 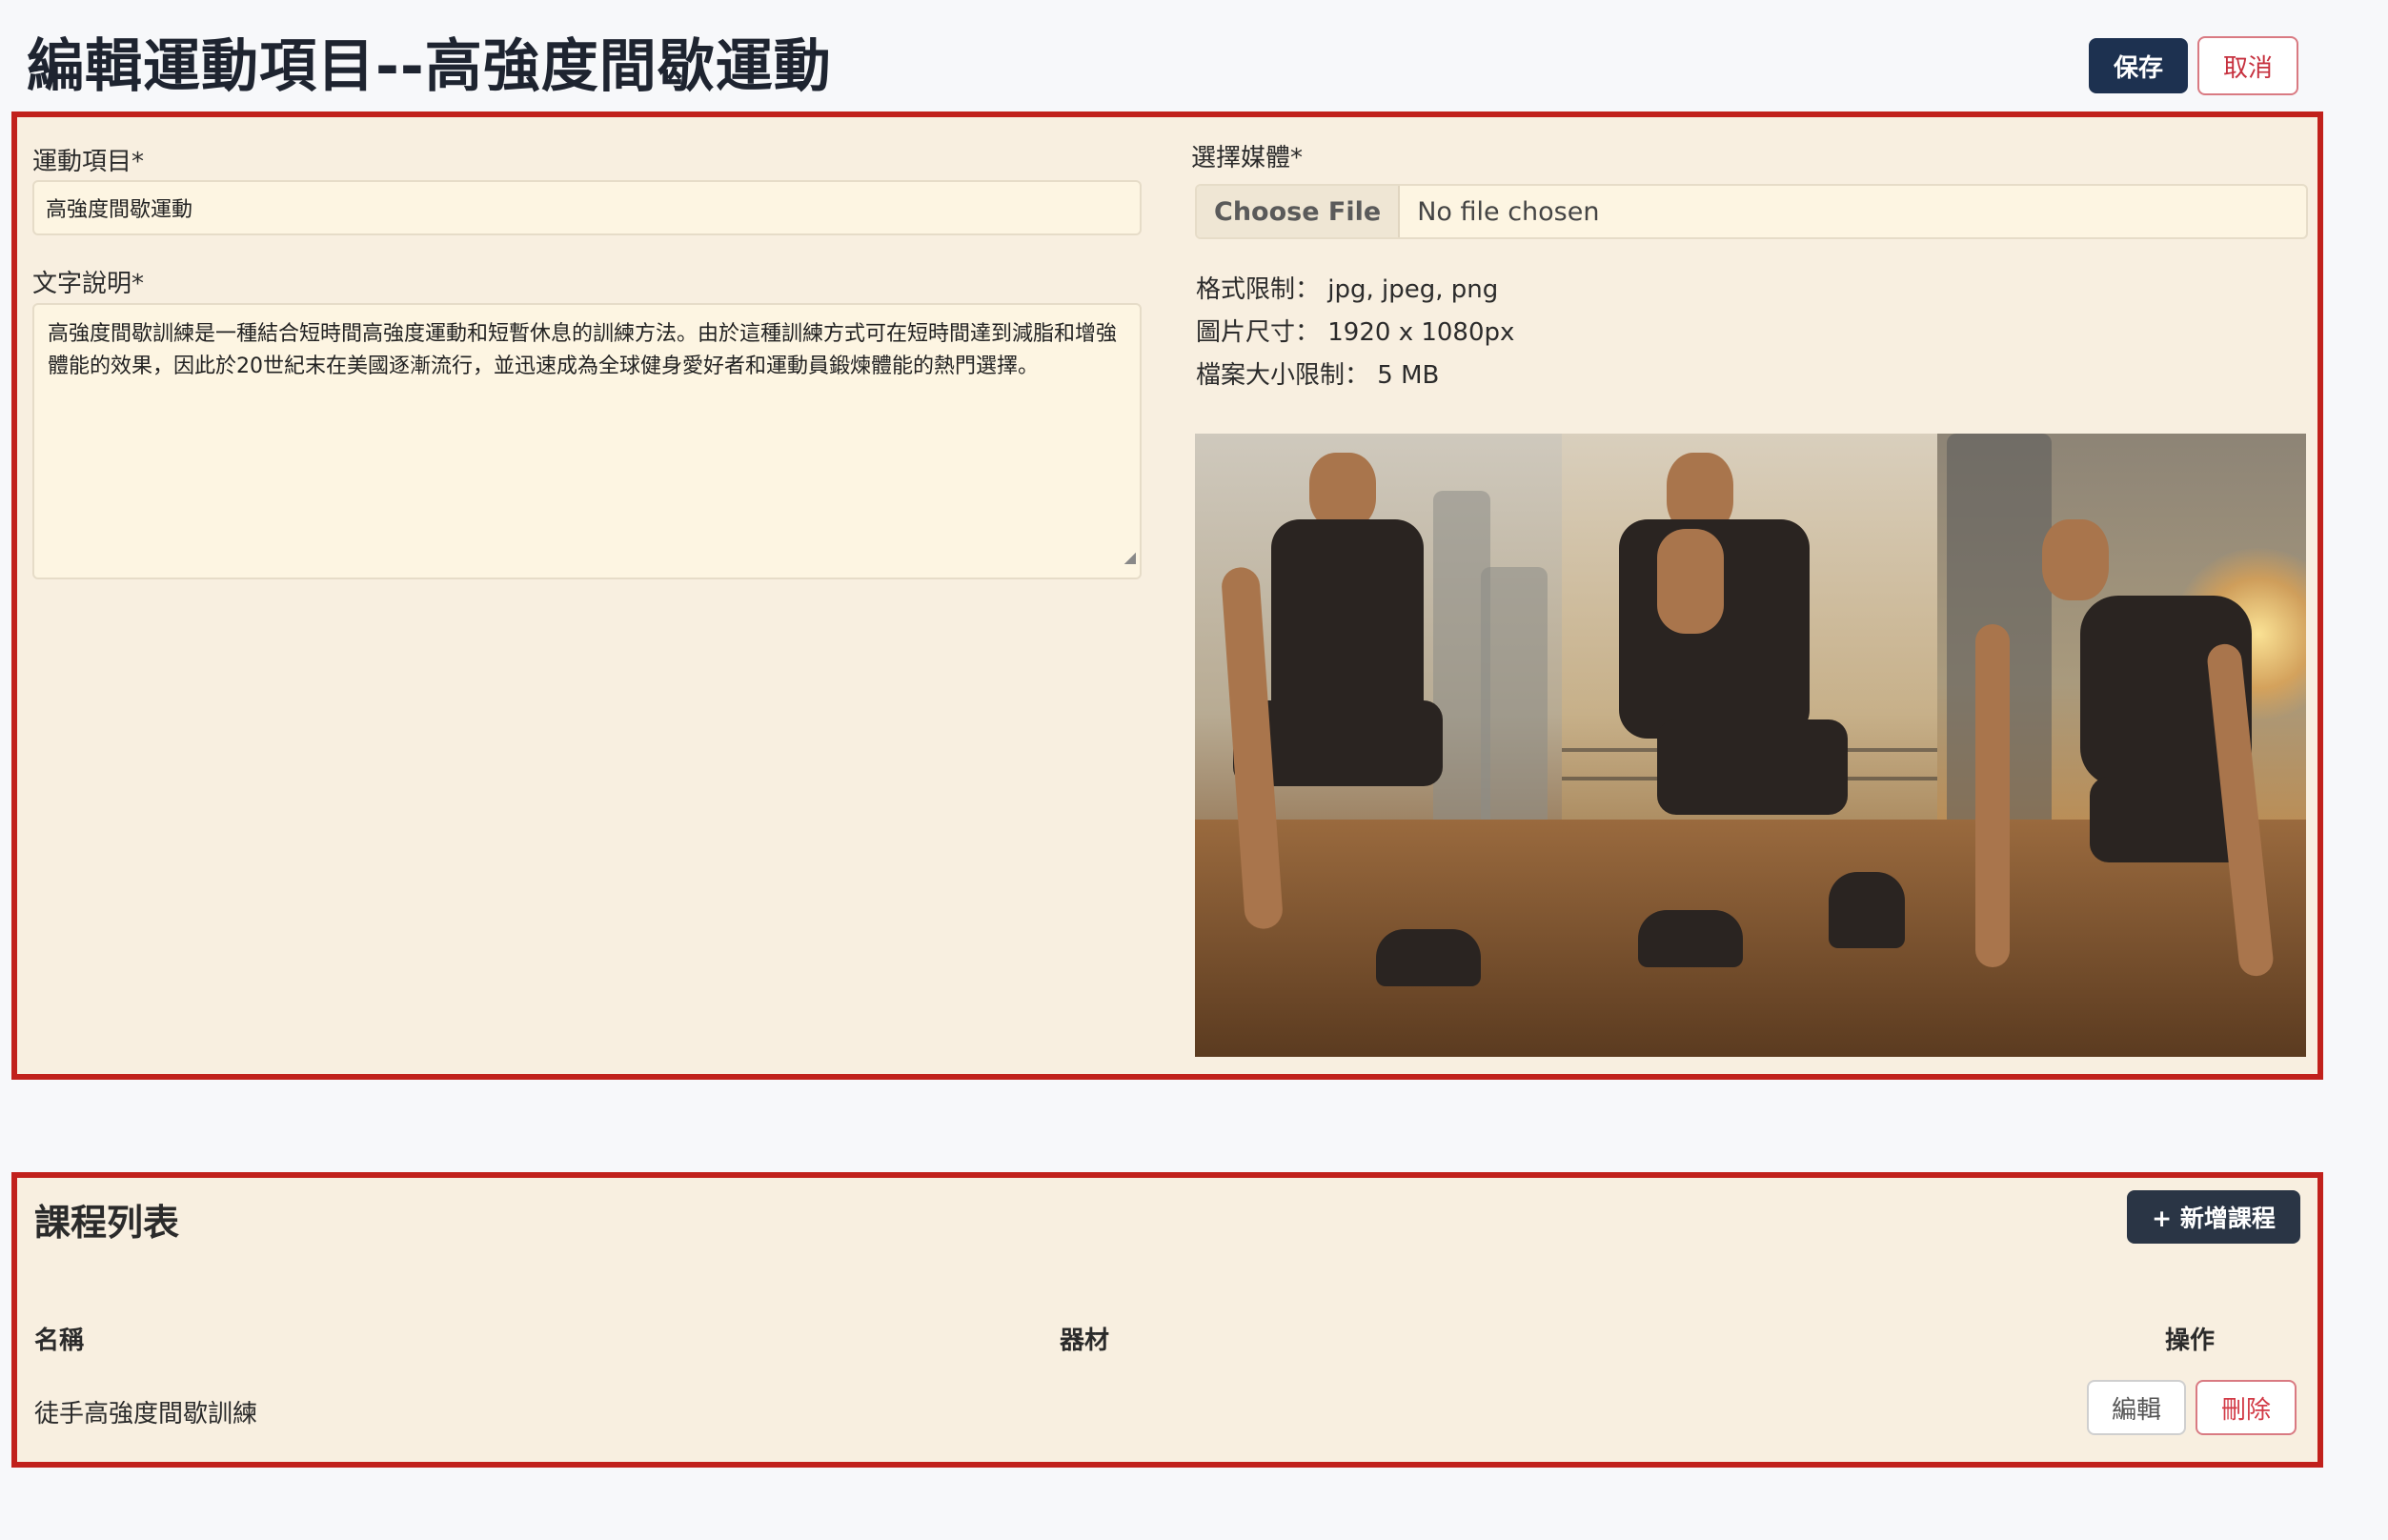 I want to click on media-label: 選擇媒體*, so click(x=1247, y=158).